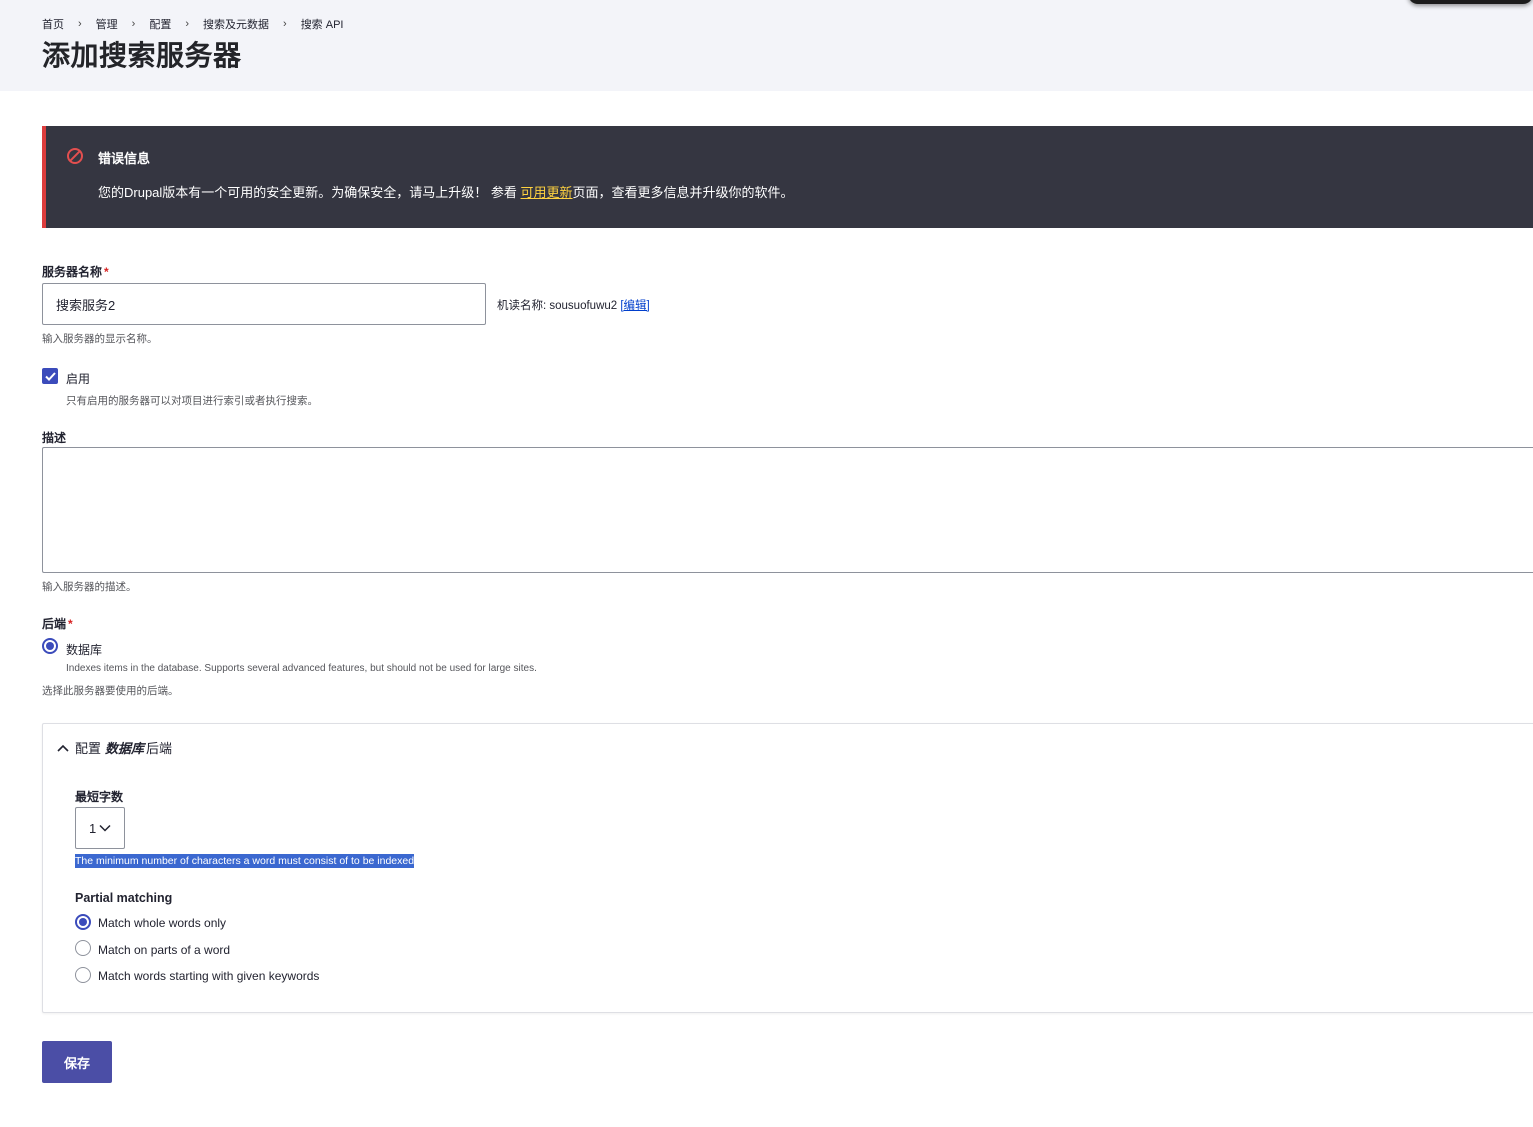 The height and width of the screenshot is (1127, 1533). I want to click on chevron-up-icon, so click(63, 748).